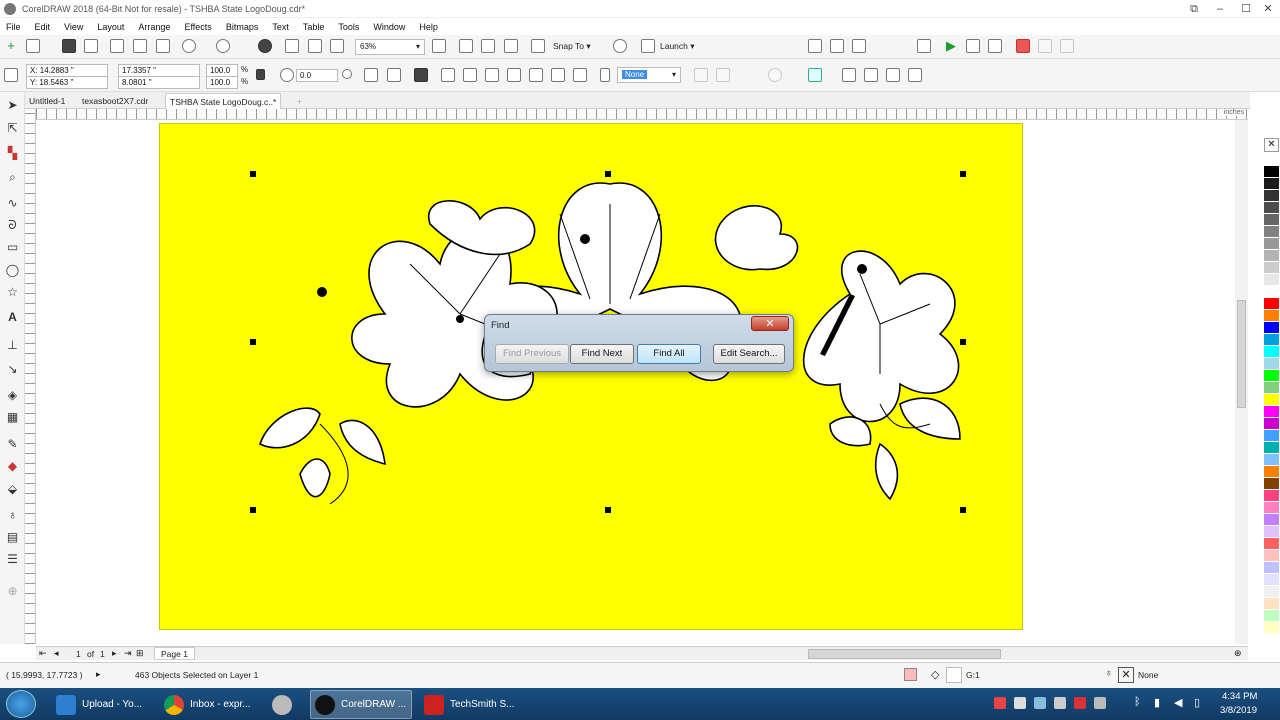 Image resolution: width=1280 pixels, height=720 pixels. I want to click on pick-tool-icon: ➤, so click(12, 105).